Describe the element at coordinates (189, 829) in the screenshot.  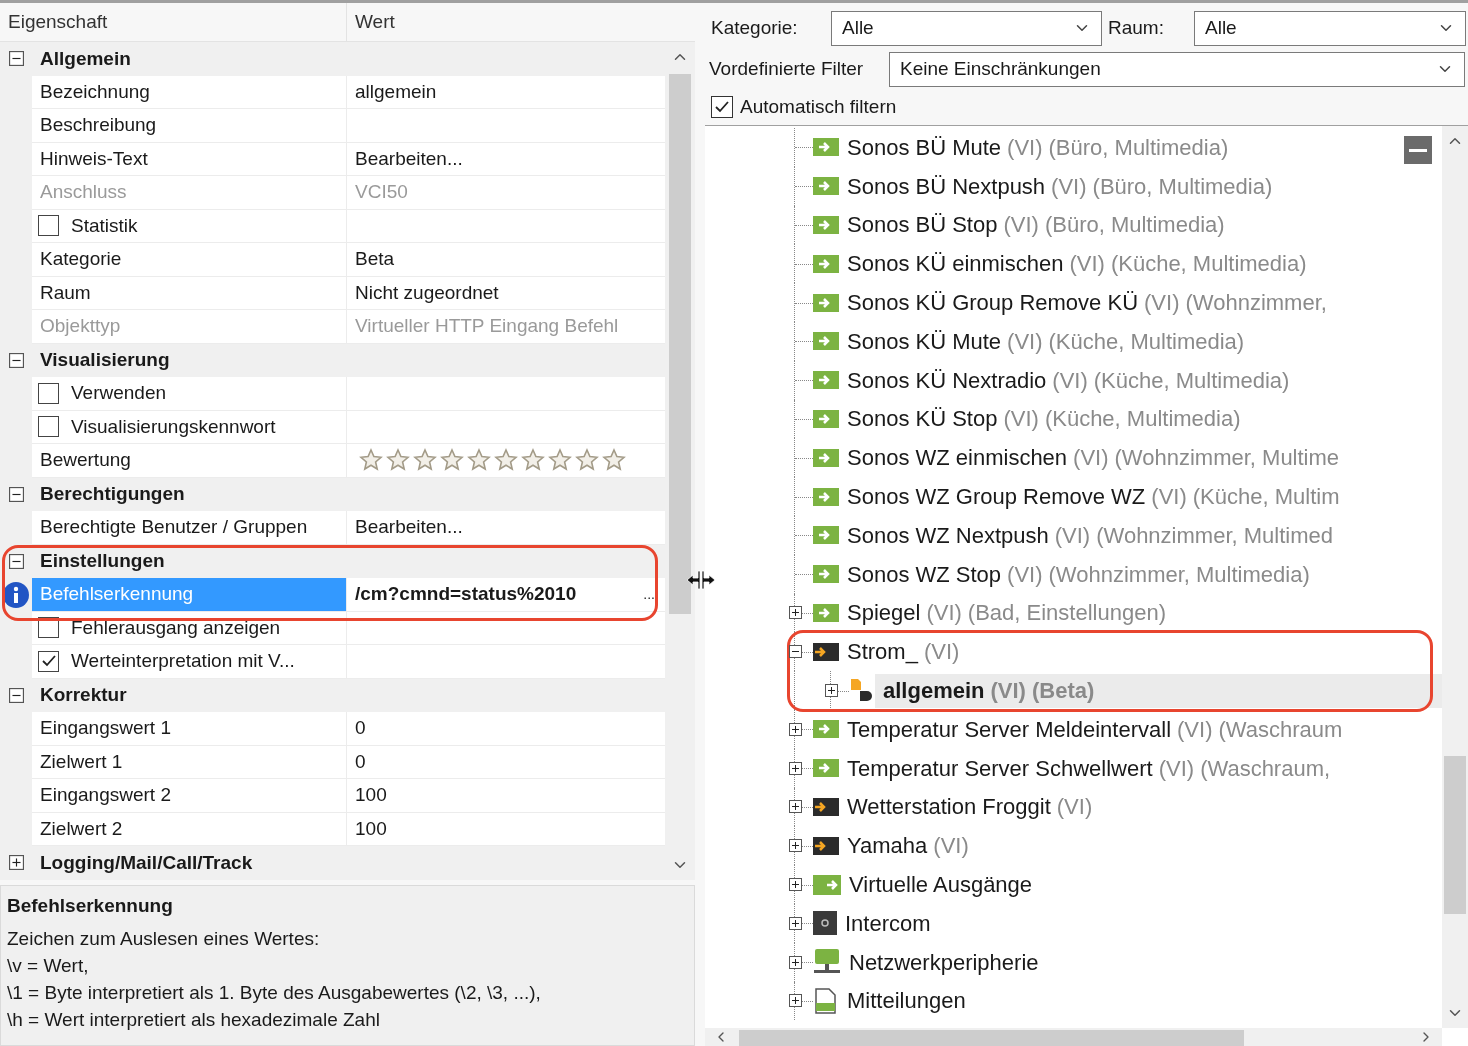
I see `property-name-cell: Zielwert 2` at that location.